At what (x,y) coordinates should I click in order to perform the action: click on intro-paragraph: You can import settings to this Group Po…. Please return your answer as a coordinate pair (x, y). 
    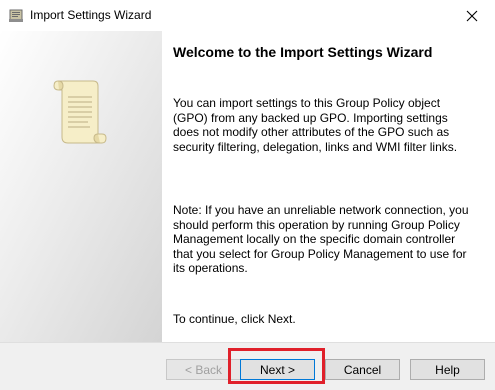
    Looking at the image, I should click on (315, 125).